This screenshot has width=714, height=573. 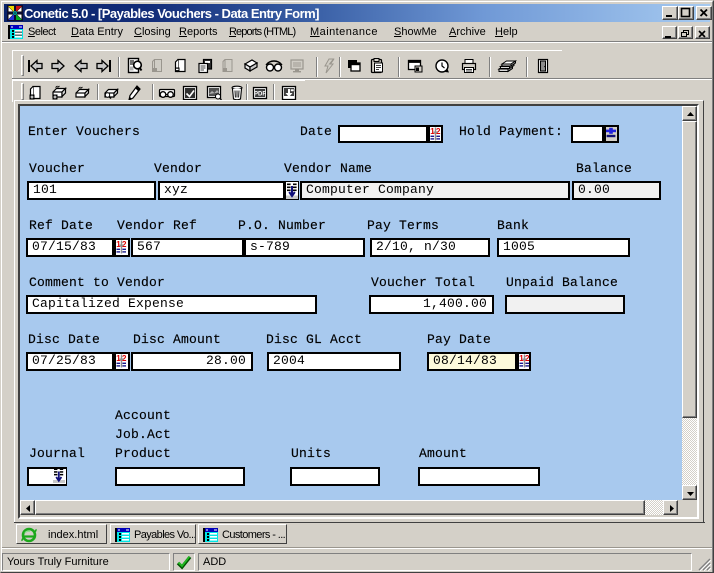 I want to click on svg-text: PDF, so click(x=260, y=95).